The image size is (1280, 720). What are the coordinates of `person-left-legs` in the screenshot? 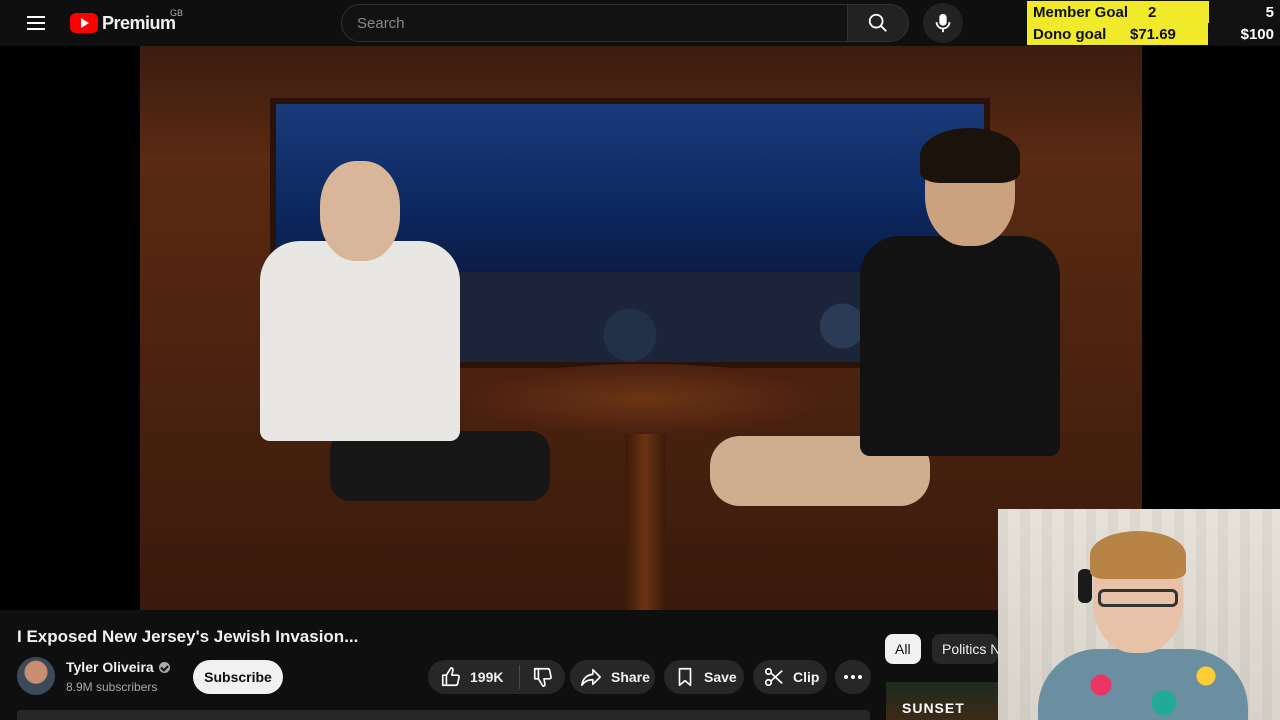 It's located at (440, 466).